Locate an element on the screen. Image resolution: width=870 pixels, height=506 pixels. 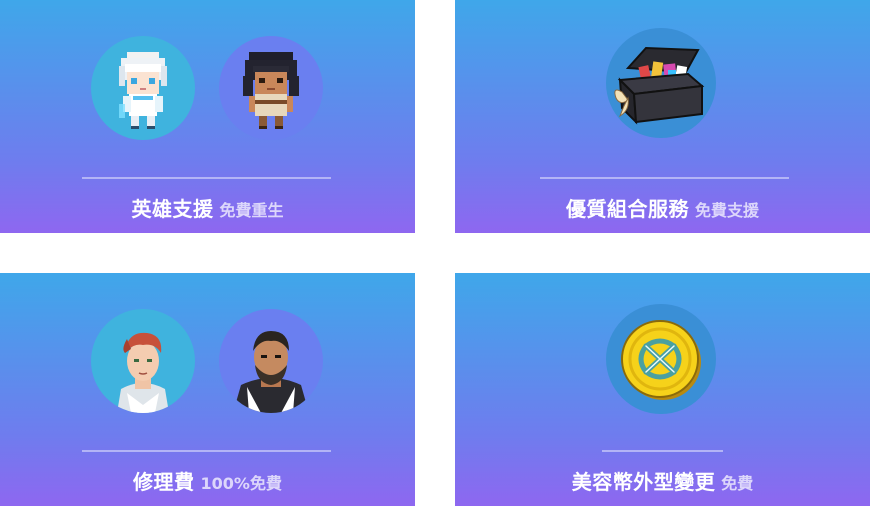
card-caption: 修理費 100%免費 is located at coordinates (207, 480).